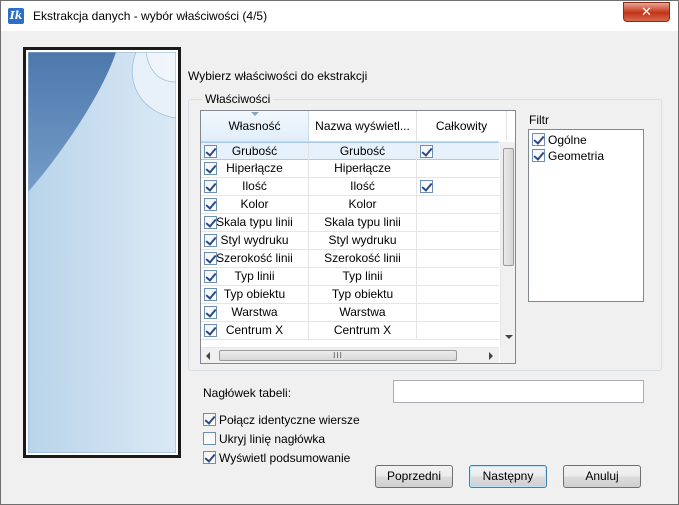  I want to click on column-header-total: Całkowity, so click(462, 126).